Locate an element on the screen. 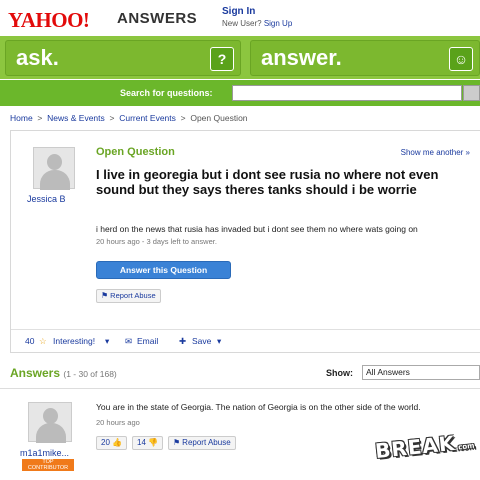 Image resolution: width=480 pixels, height=480 pixels. sign-up-link: Sign Up is located at coordinates (278, 23).